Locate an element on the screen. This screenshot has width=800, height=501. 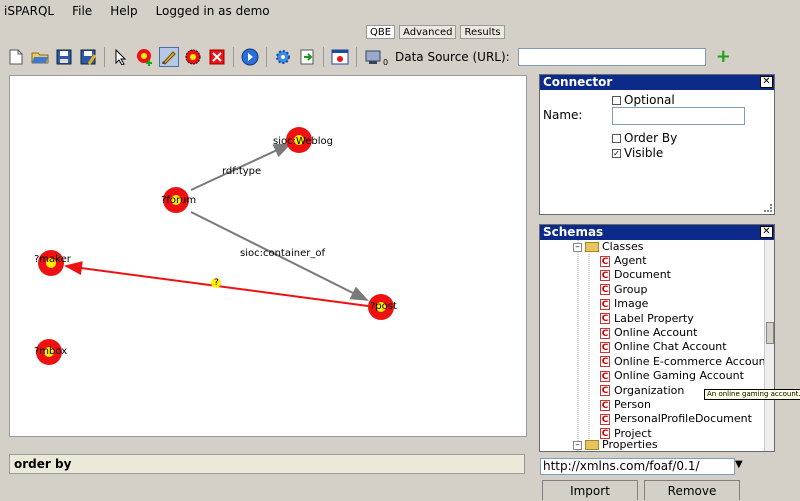
tree-item-class: C Agent is located at coordinates (623, 261).